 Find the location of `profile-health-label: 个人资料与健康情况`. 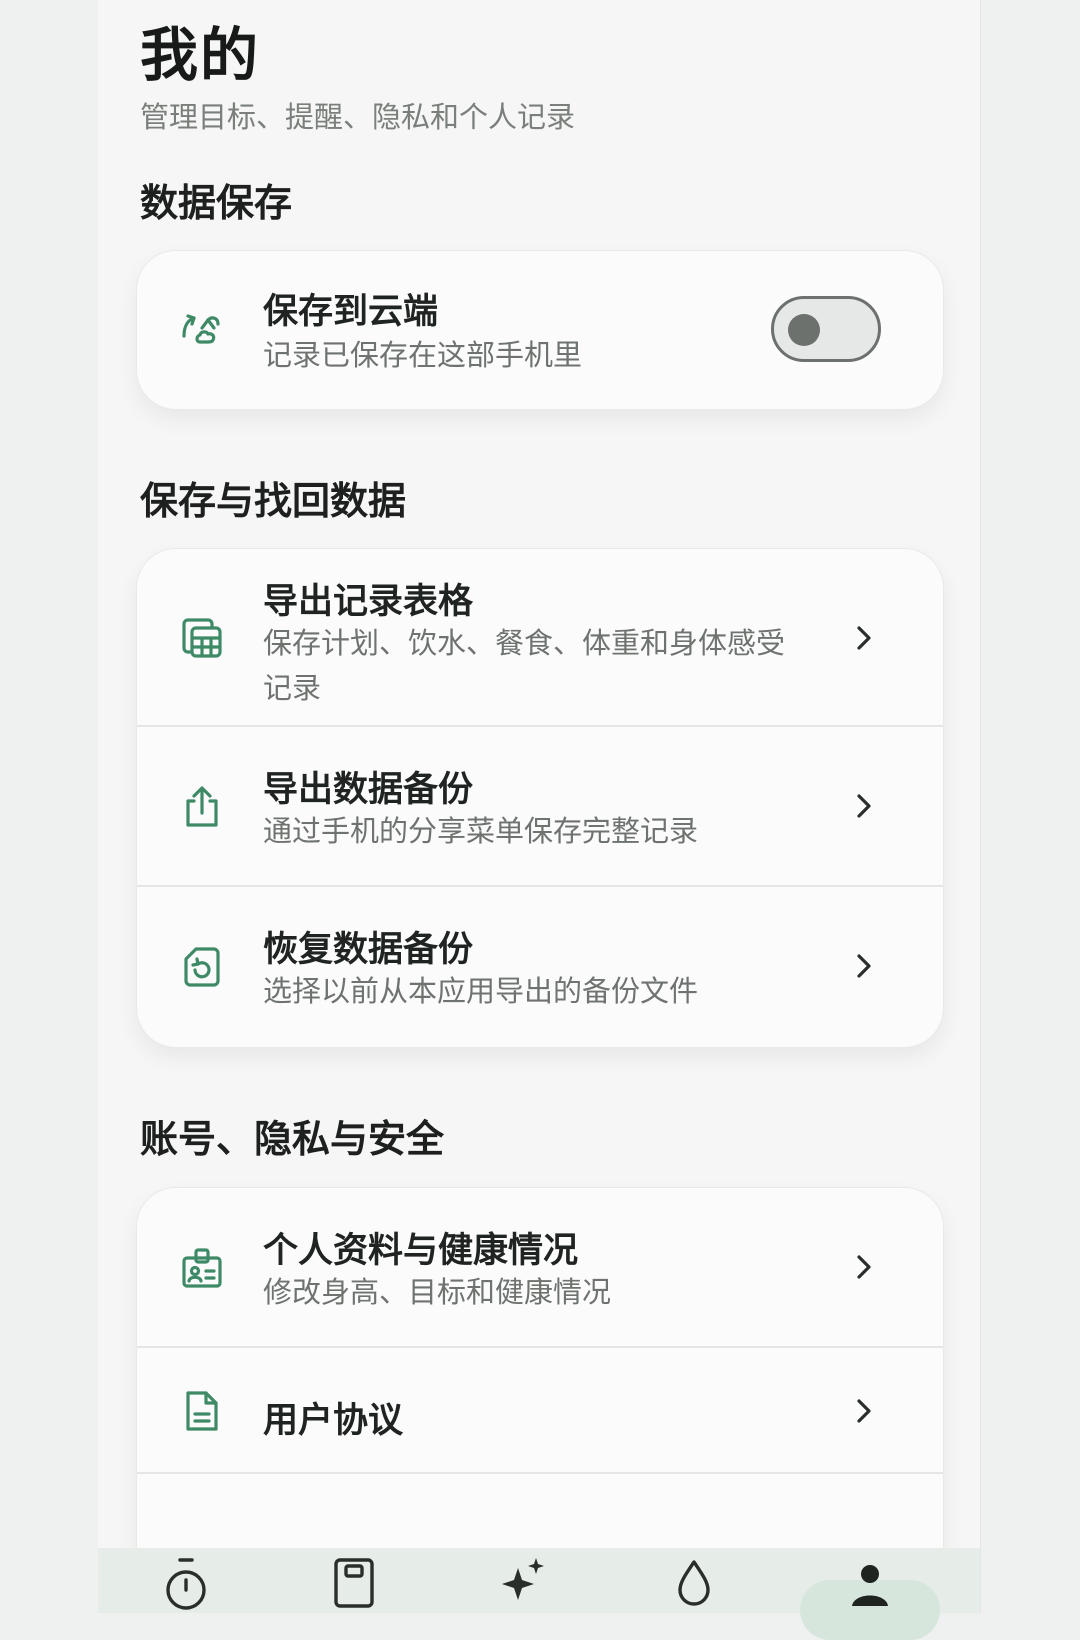

profile-health-label: 个人资料与健康情况 is located at coordinates (421, 1251).